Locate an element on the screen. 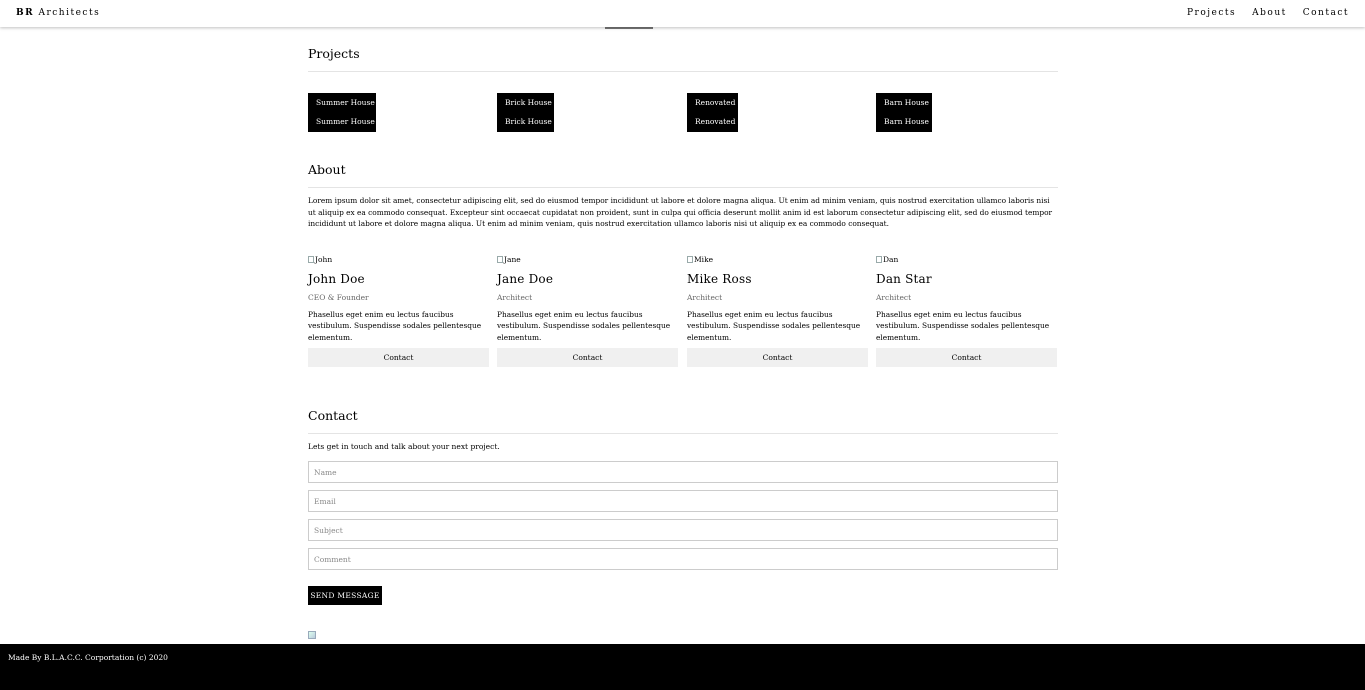 This screenshot has width=1365, height=690. contact-divider is located at coordinates (683, 433).